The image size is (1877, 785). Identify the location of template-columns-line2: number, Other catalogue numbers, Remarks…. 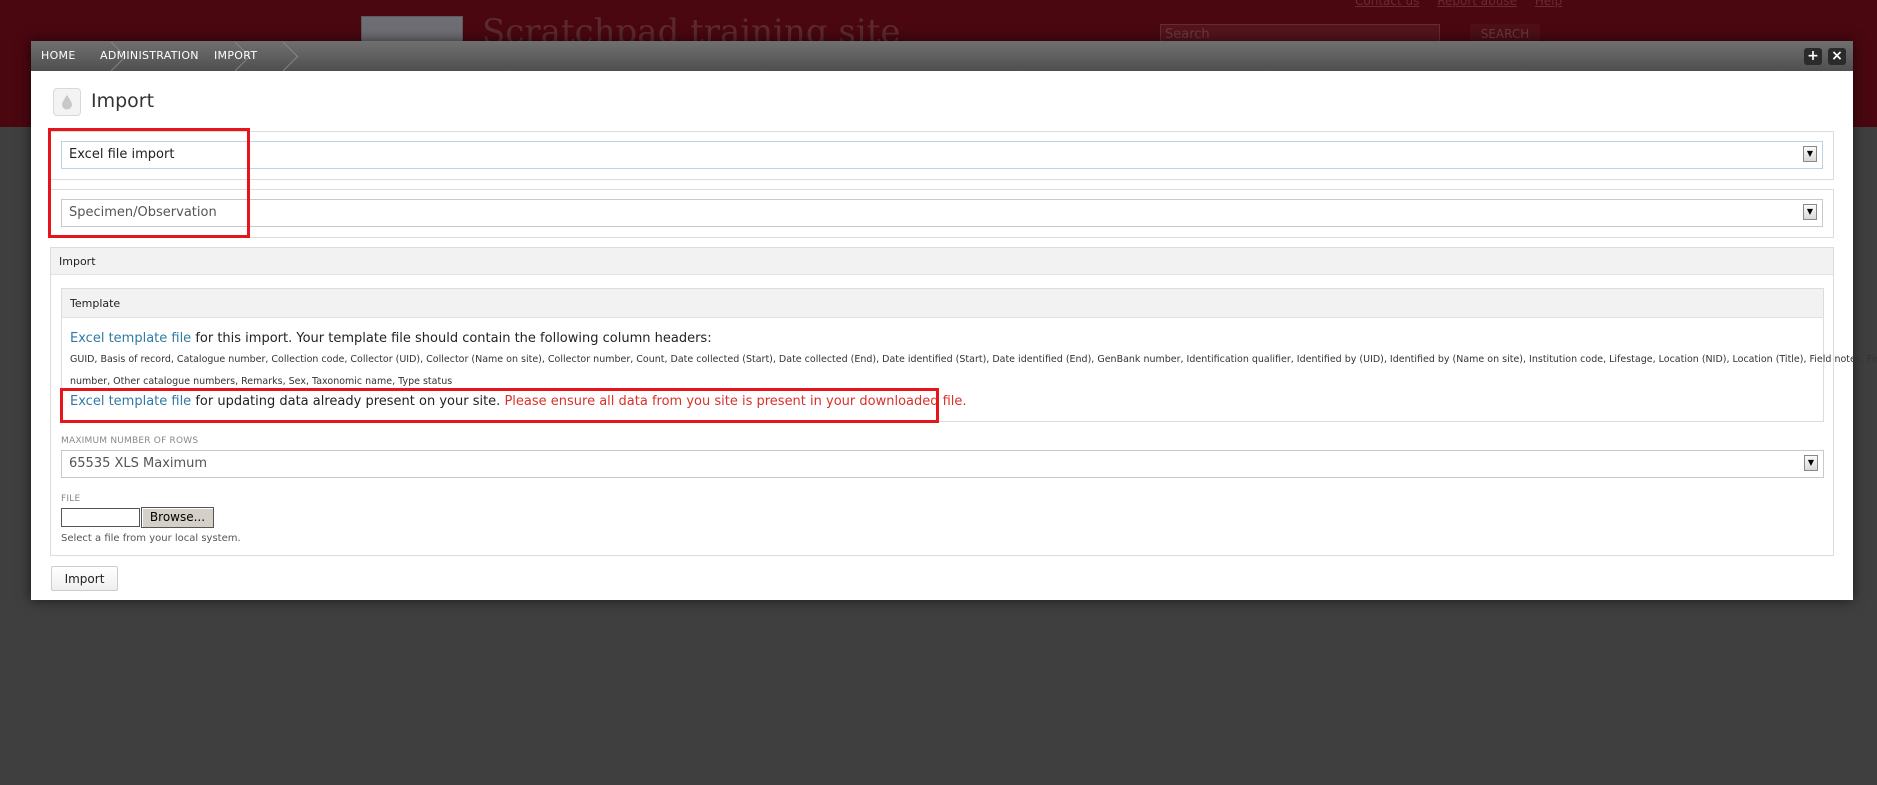
(261, 381).